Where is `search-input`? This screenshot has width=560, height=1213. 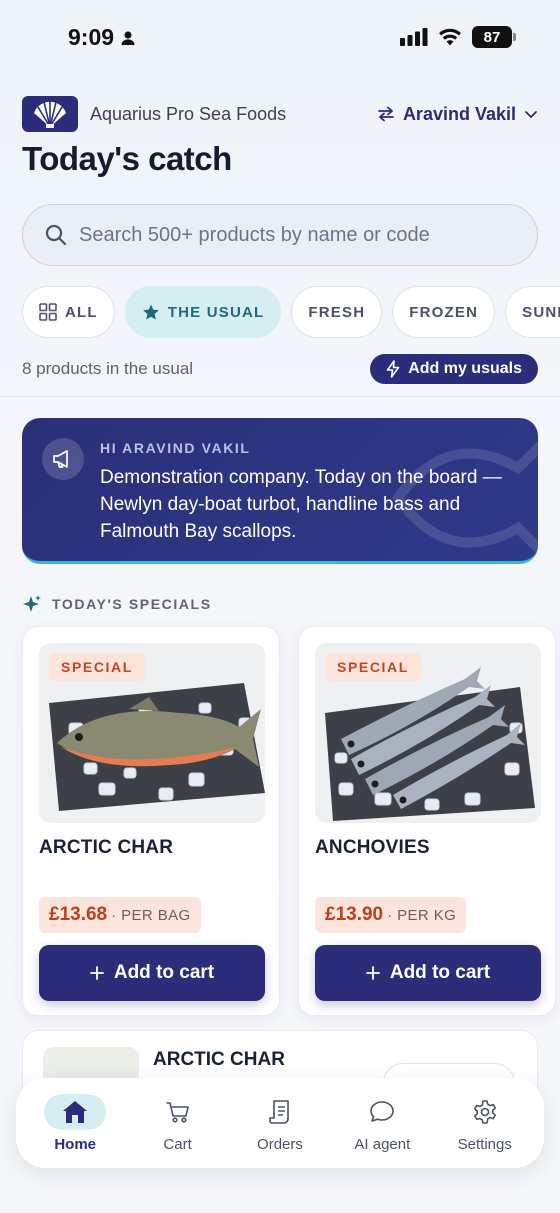 search-input is located at coordinates (289, 235).